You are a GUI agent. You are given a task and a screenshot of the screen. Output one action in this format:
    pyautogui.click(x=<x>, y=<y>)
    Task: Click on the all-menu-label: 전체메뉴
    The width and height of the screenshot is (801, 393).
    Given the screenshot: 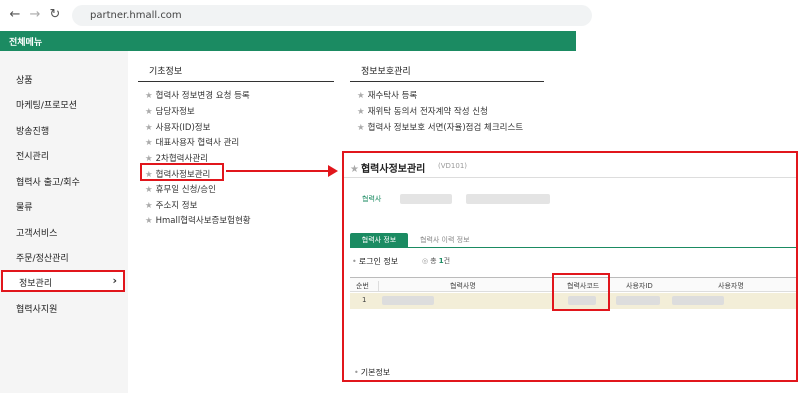 What is the action you would take?
    pyautogui.click(x=26, y=43)
    